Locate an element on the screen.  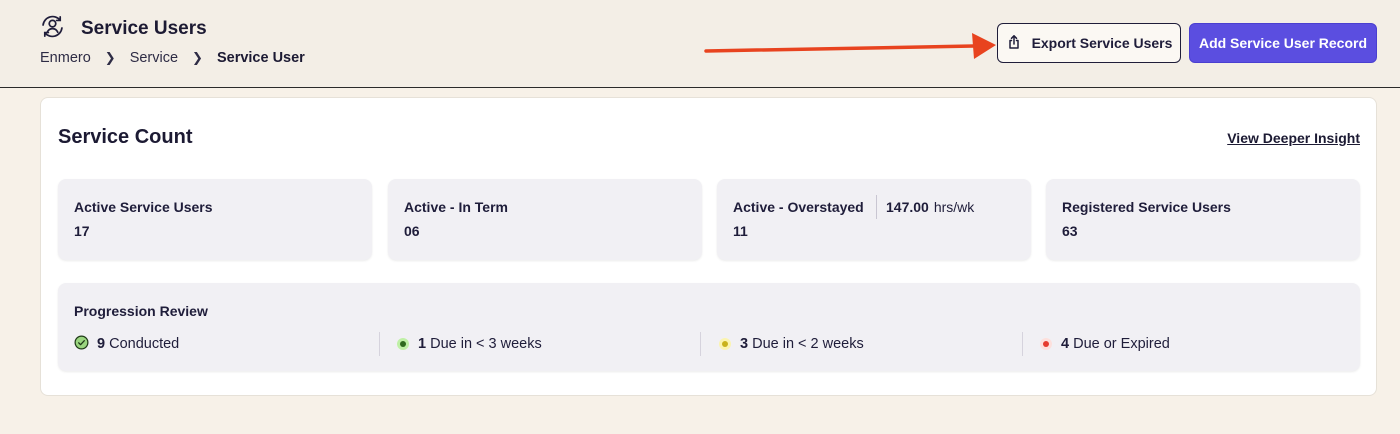
hours-value: 147.00 is located at coordinates (907, 207).